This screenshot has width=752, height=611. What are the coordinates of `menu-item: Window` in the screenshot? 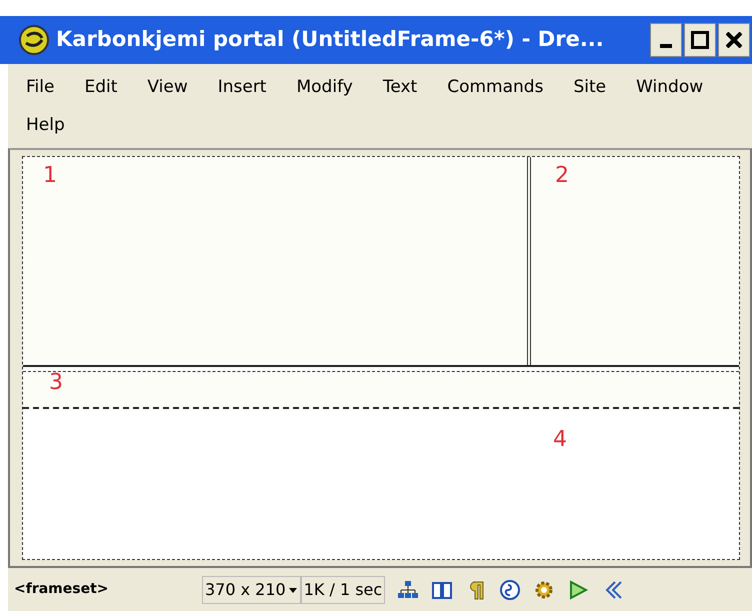 It's located at (670, 87).